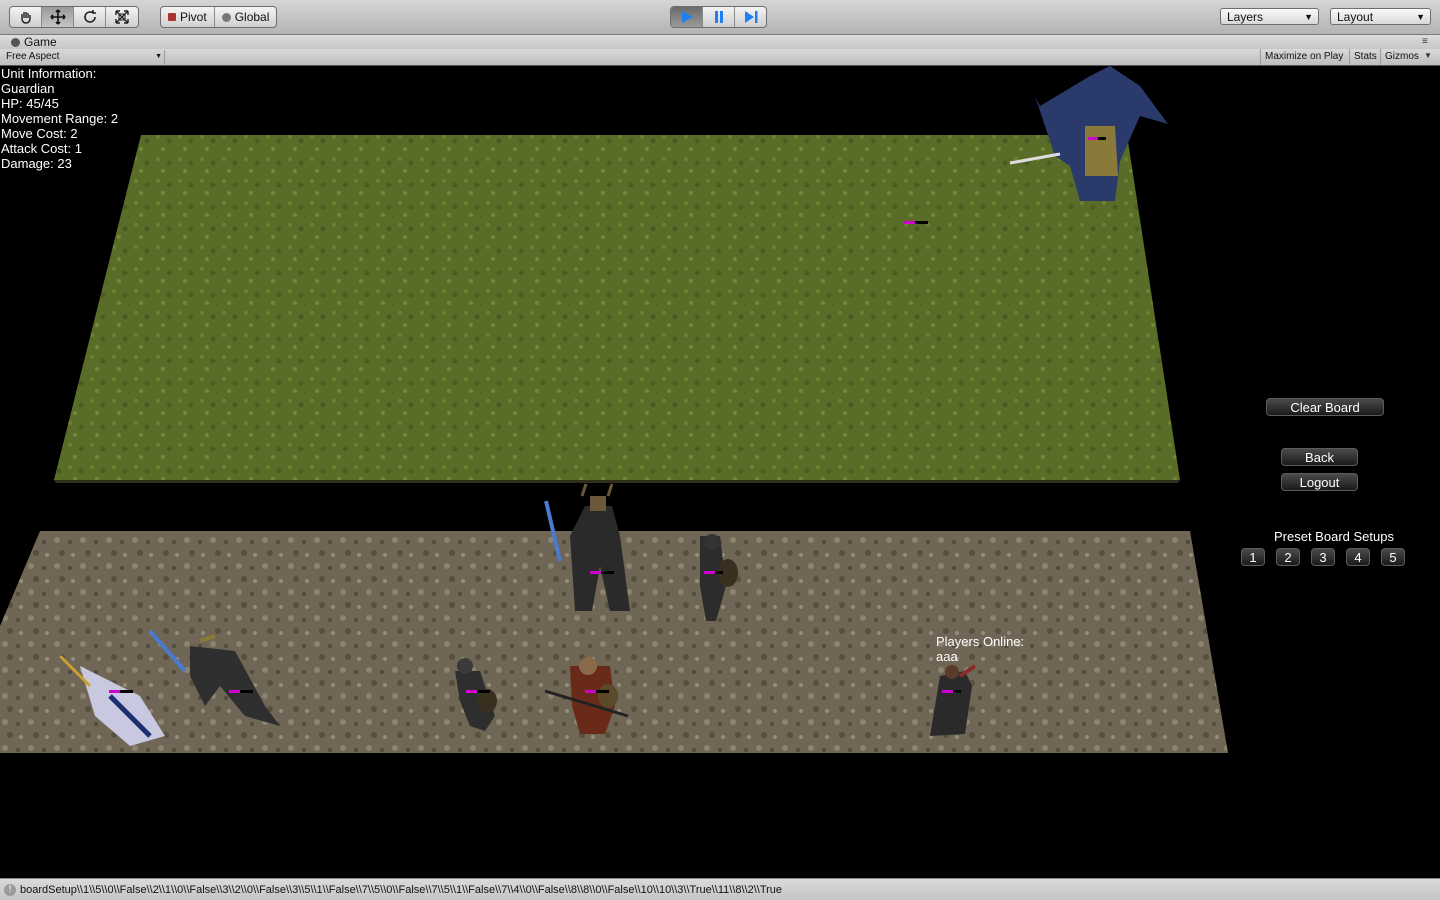 This screenshot has width=1440, height=900. I want to click on player-name: aaa, so click(947, 656).